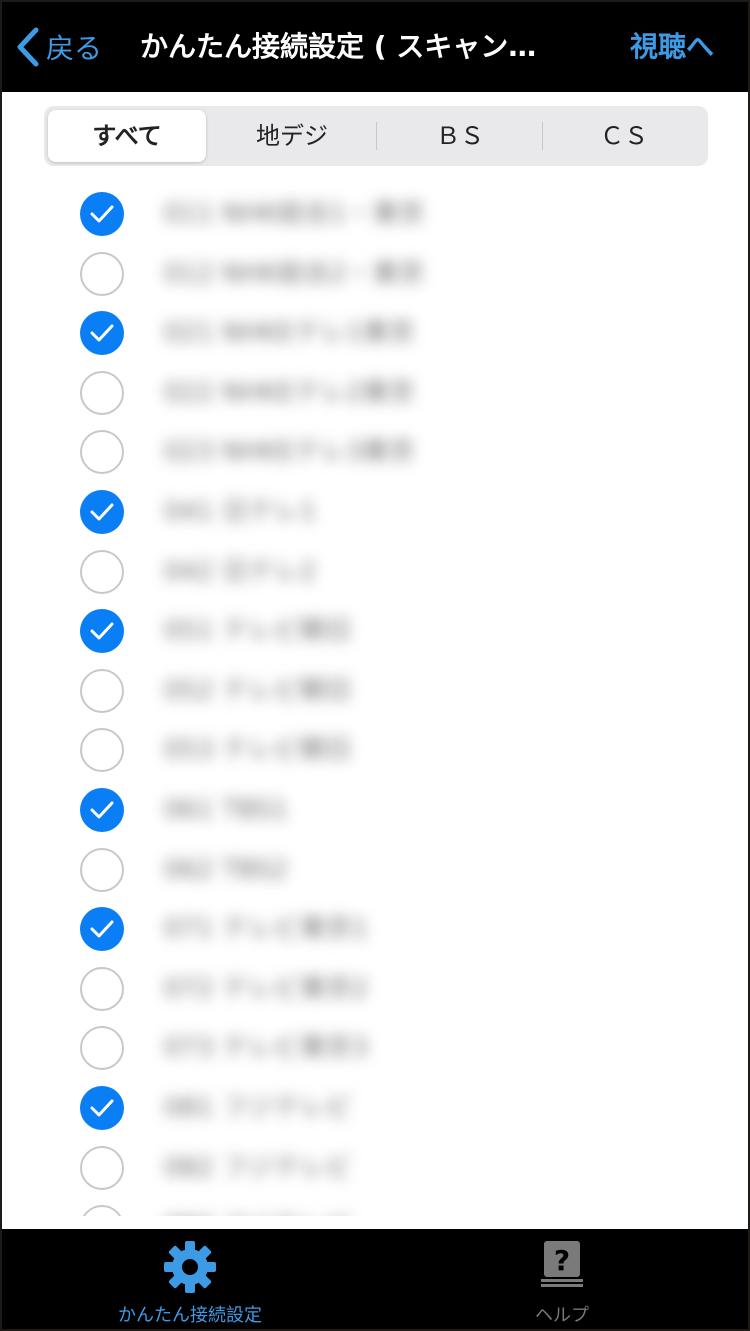 Image resolution: width=750 pixels, height=1331 pixels. Describe the element at coordinates (375, 809) in the screenshot. I see `channel-row: 061 TBS1` at that location.